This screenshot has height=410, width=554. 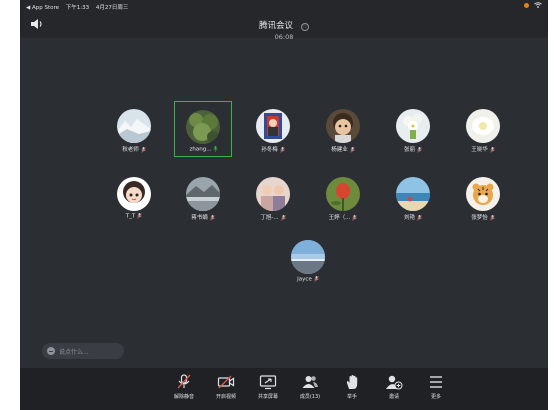 I want to click on members-icon, so click(x=310, y=382).